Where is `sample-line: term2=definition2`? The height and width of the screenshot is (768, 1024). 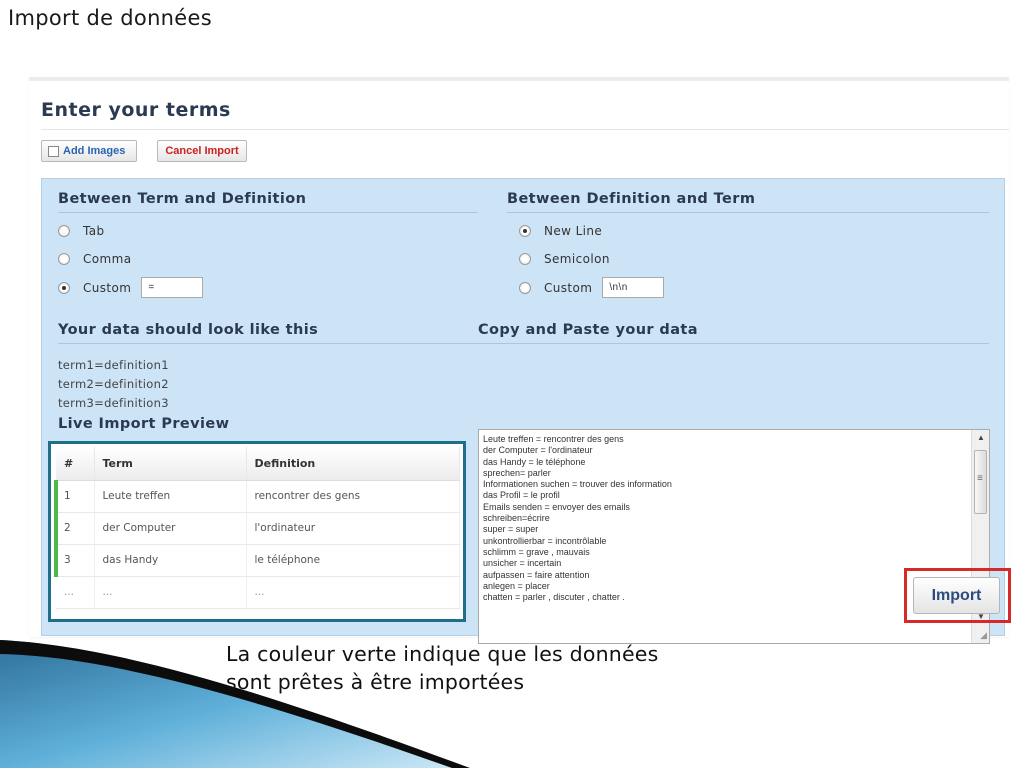 sample-line: term2=definition2 is located at coordinates (113, 384).